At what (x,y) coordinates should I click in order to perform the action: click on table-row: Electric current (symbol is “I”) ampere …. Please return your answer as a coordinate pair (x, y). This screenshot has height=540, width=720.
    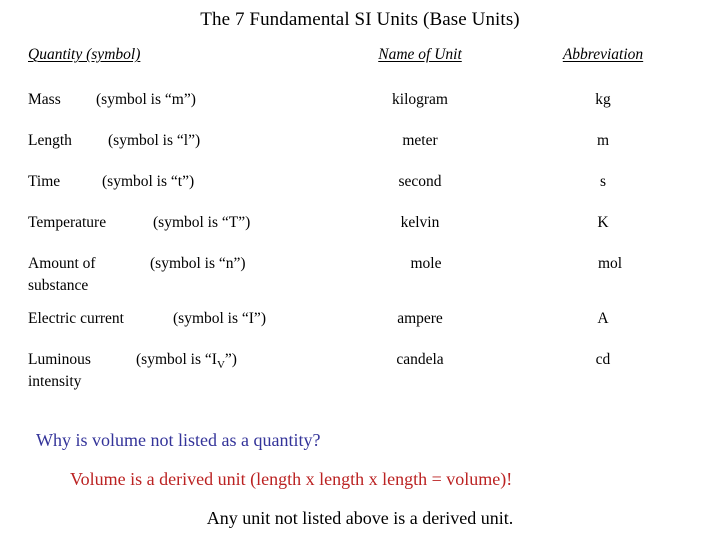
    Looking at the image, I should click on (360, 319).